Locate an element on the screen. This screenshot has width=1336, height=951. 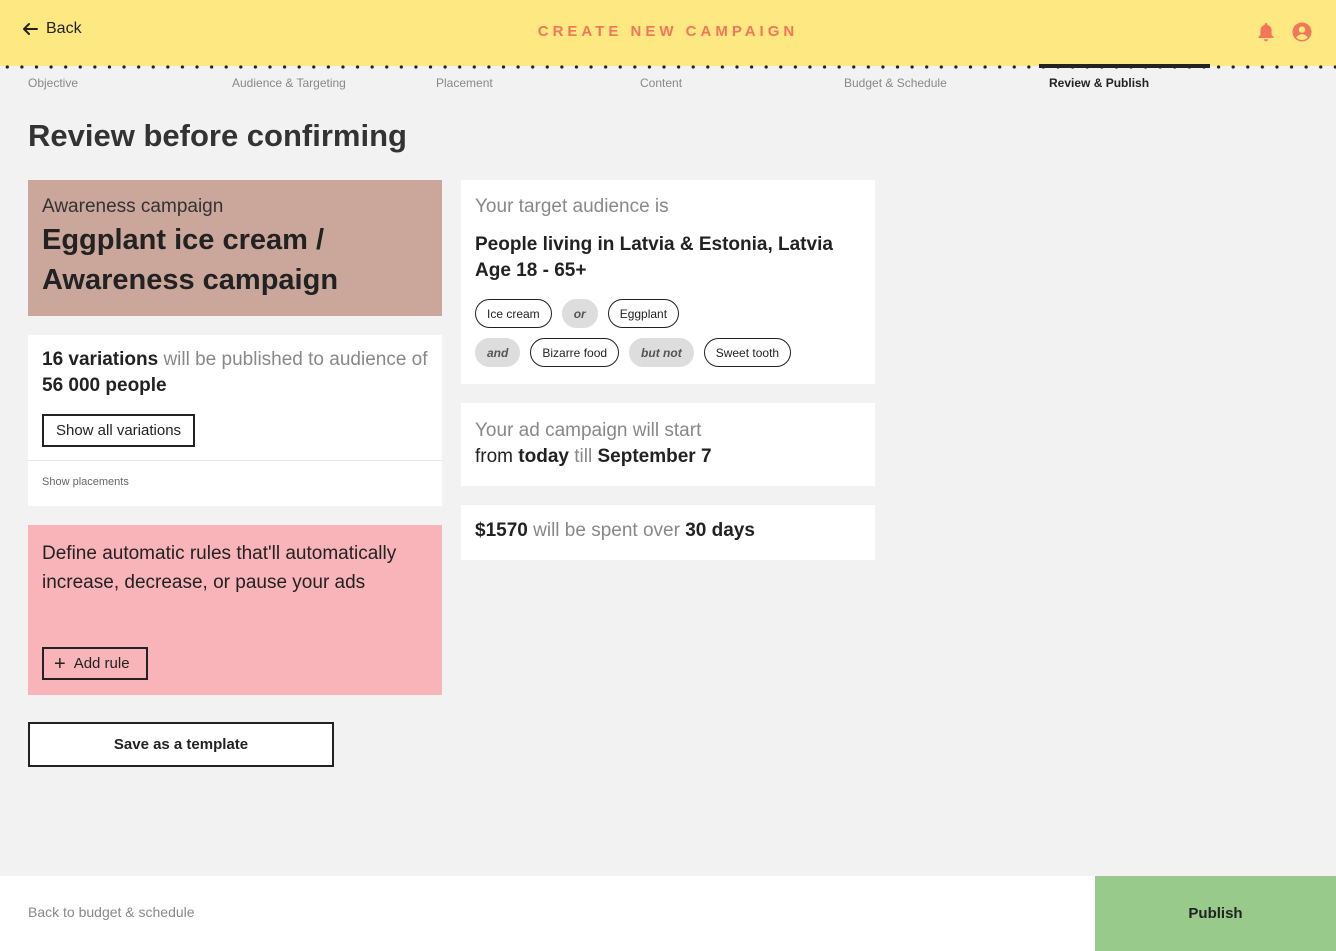
campaign-type: Awareness campaign is located at coordinates (133, 206).